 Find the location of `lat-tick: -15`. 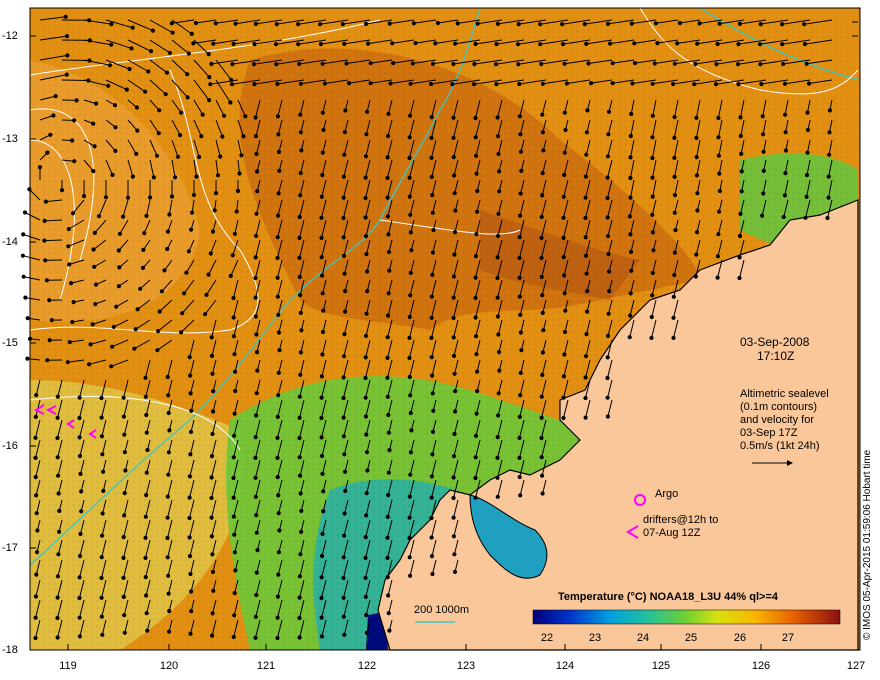

lat-tick: -15 is located at coordinates (10, 343).